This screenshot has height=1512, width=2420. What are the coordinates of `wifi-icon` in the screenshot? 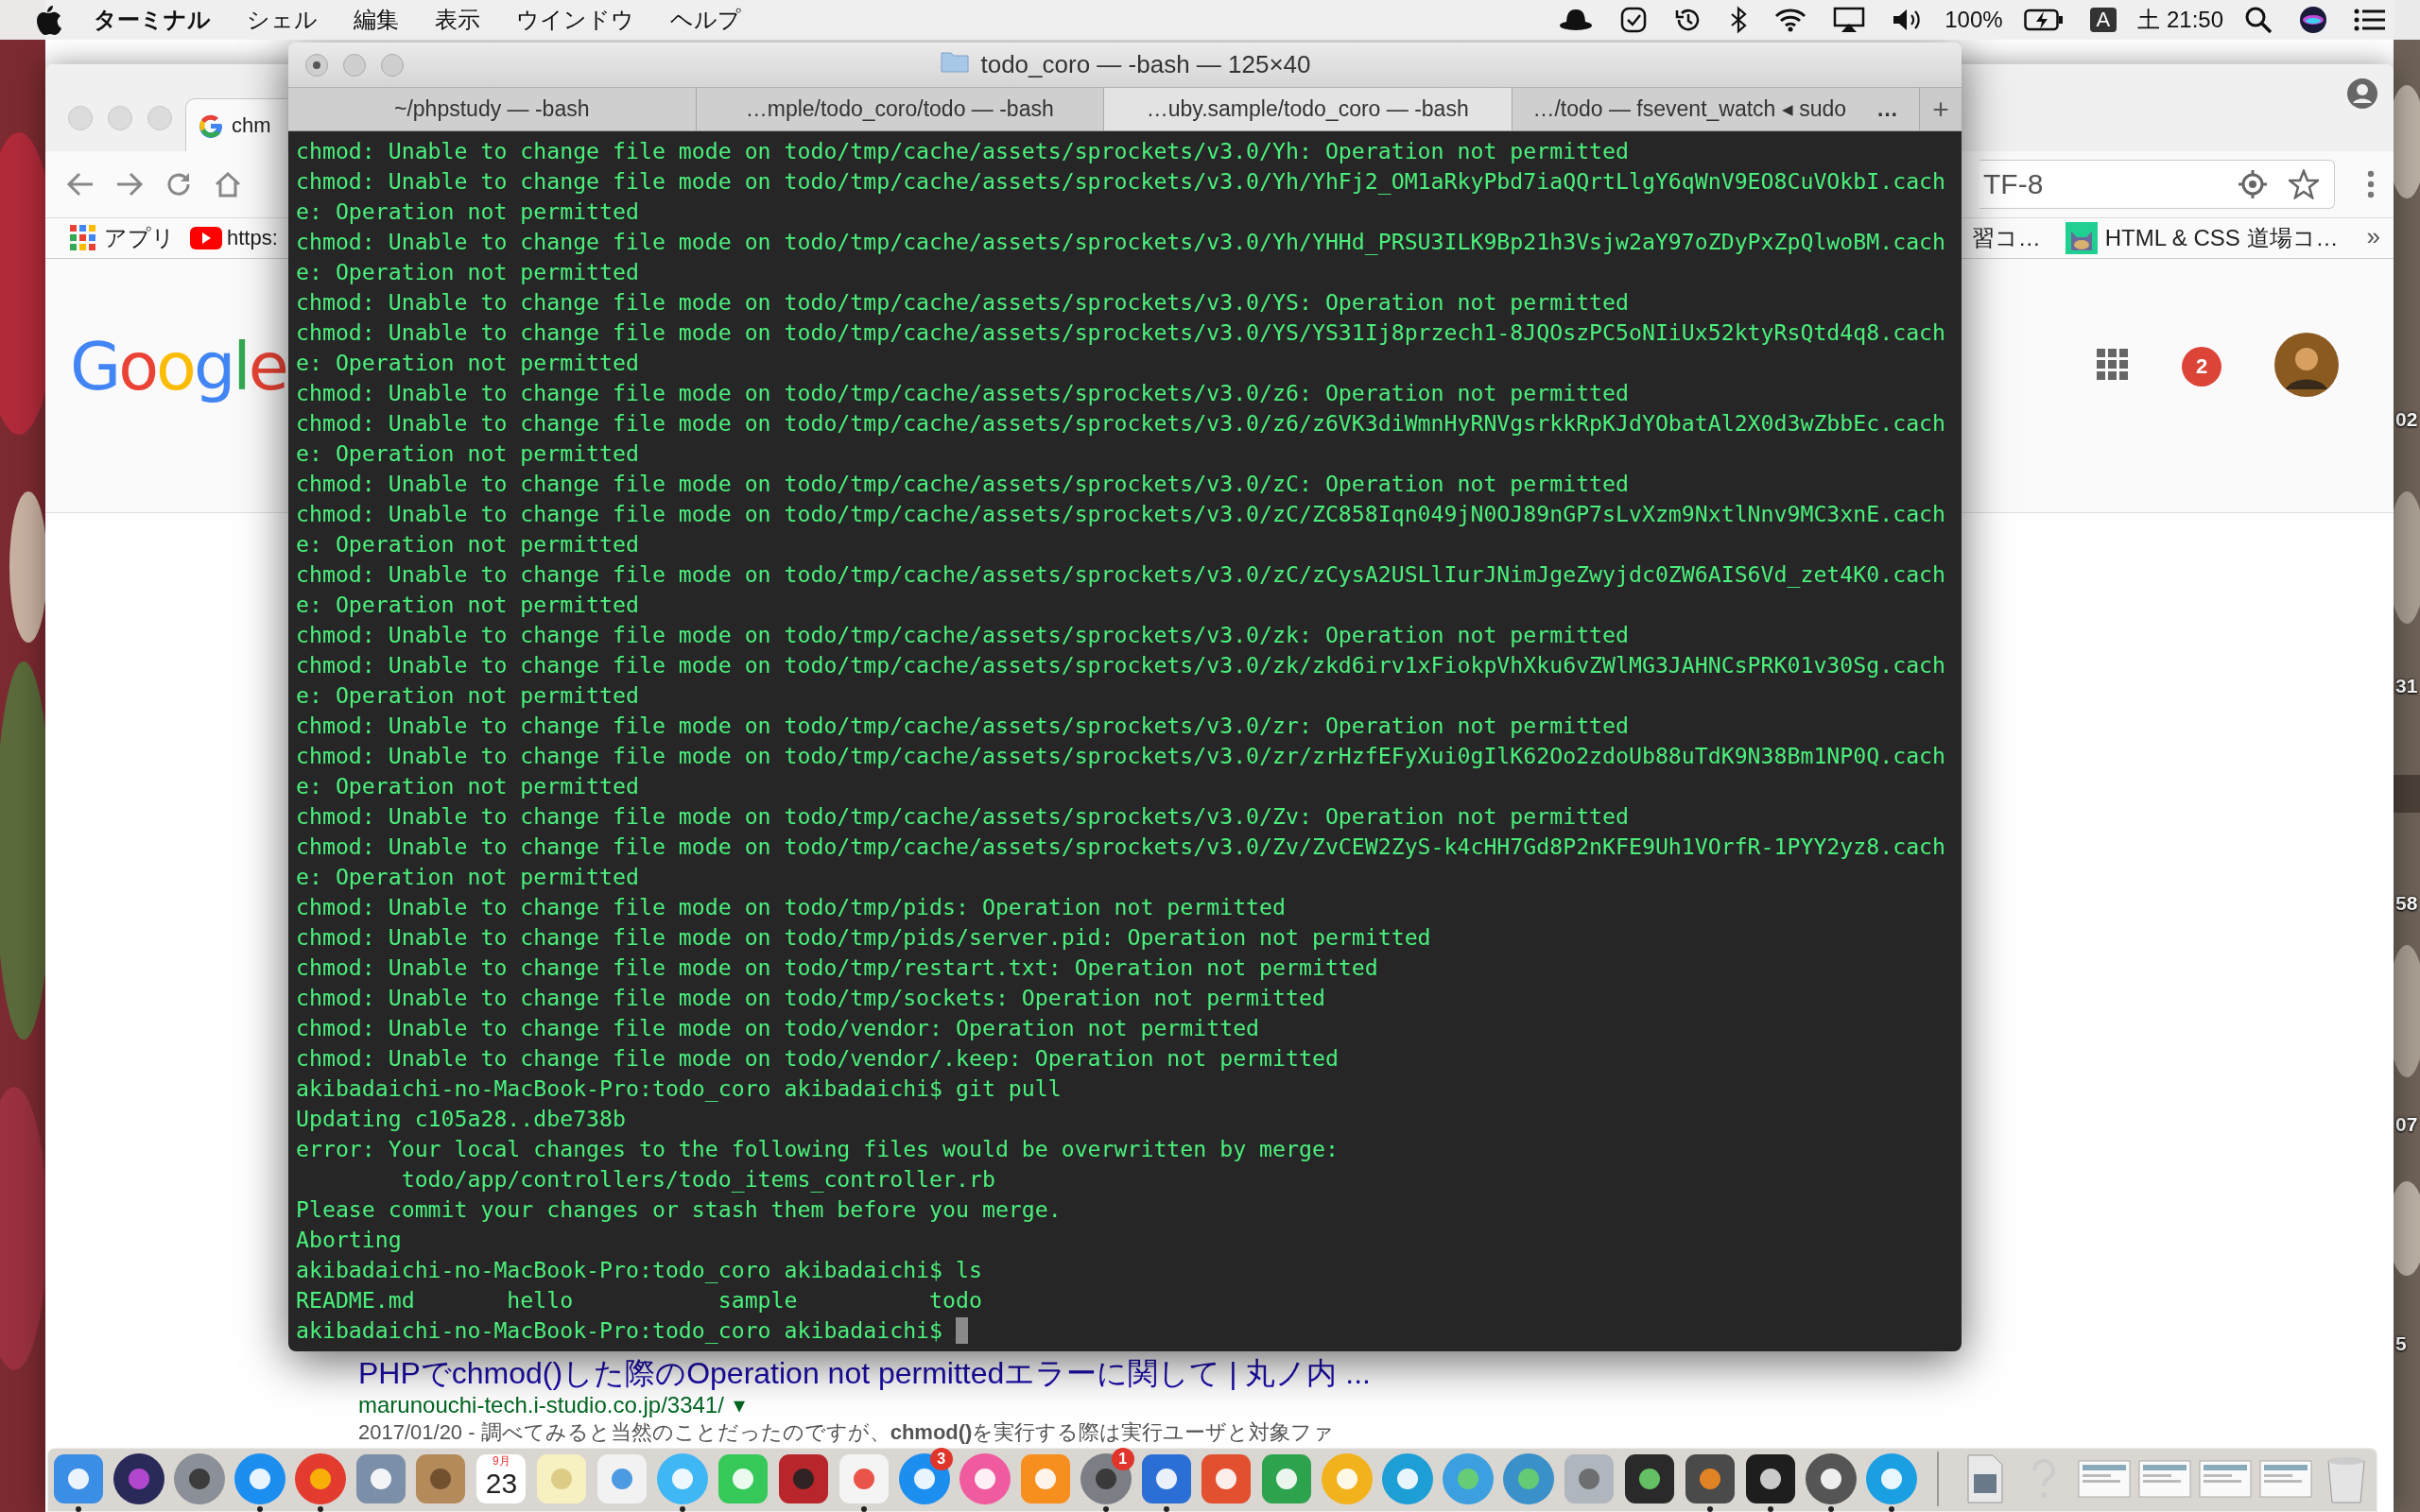 It's located at (1790, 20).